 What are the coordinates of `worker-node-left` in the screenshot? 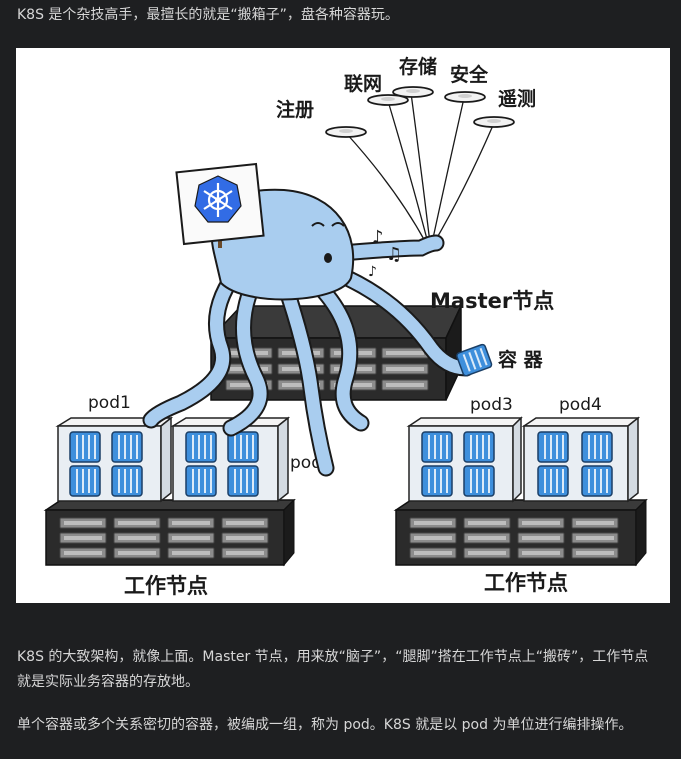 It's located at (169, 532).